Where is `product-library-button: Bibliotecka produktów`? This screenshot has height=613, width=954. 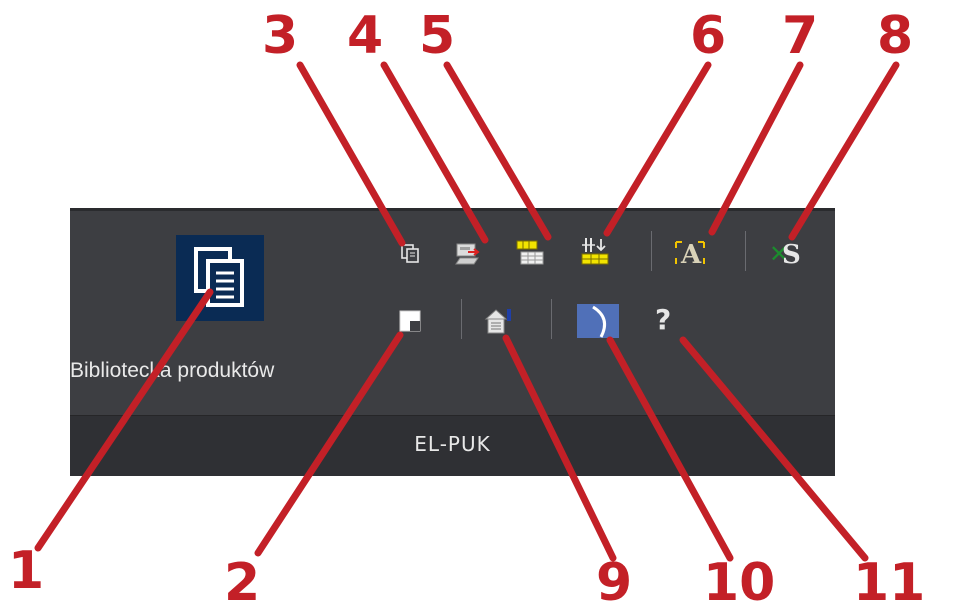 product-library-button: Bibliotecka produktów is located at coordinates (225, 310).